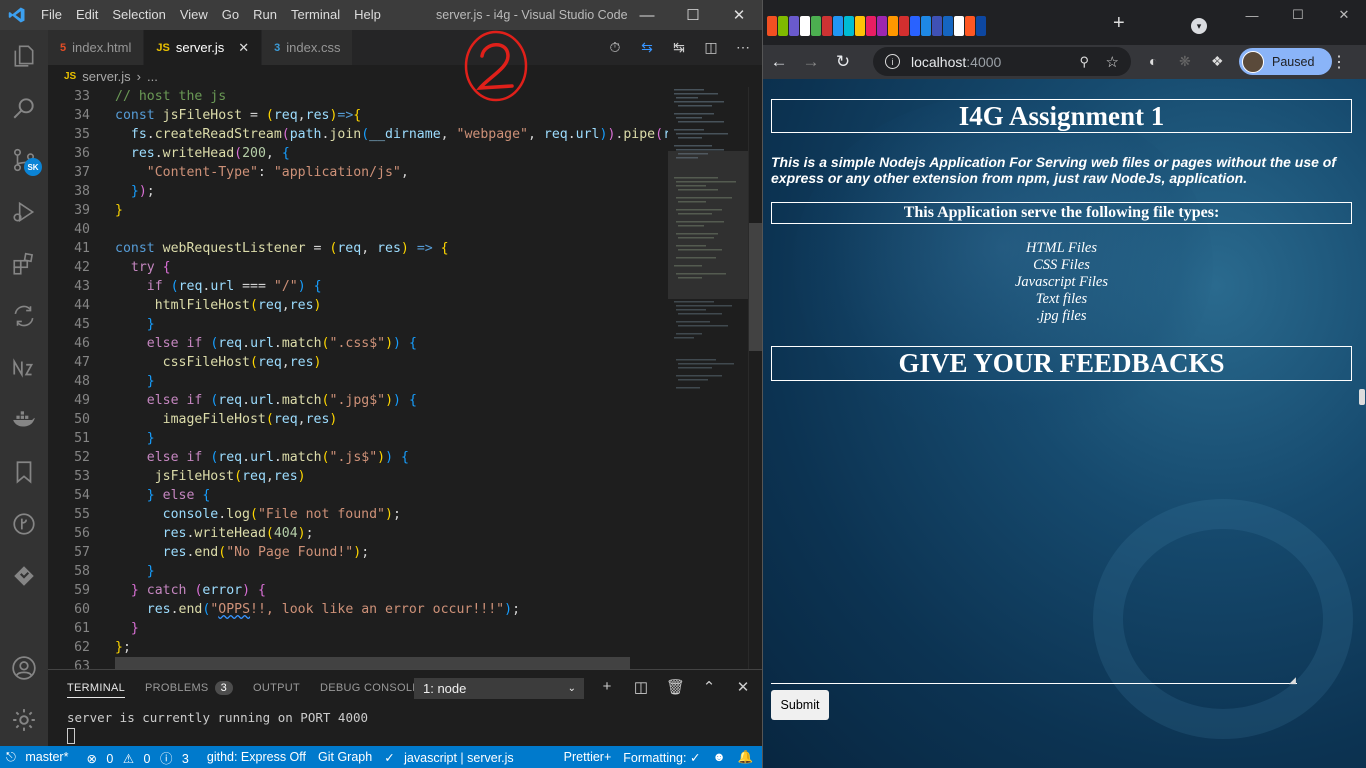 This screenshot has width=1366, height=768. I want to click on githd-status: githd: Express Off, so click(256, 757).